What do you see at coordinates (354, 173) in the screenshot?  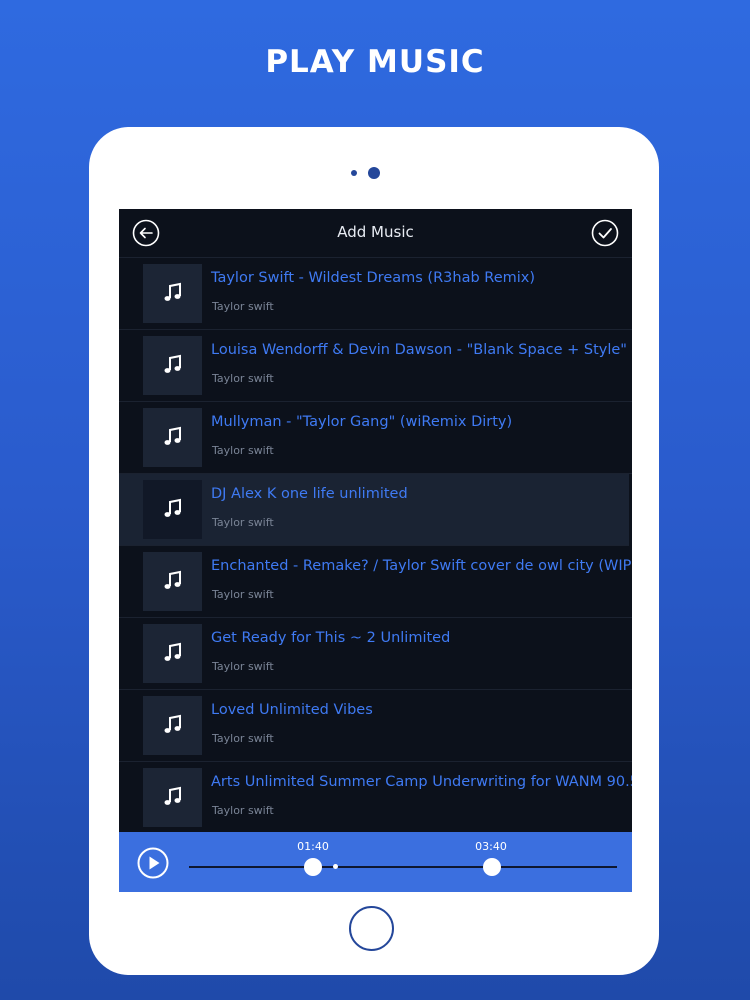 I see `camera-sensor-dot` at bounding box center [354, 173].